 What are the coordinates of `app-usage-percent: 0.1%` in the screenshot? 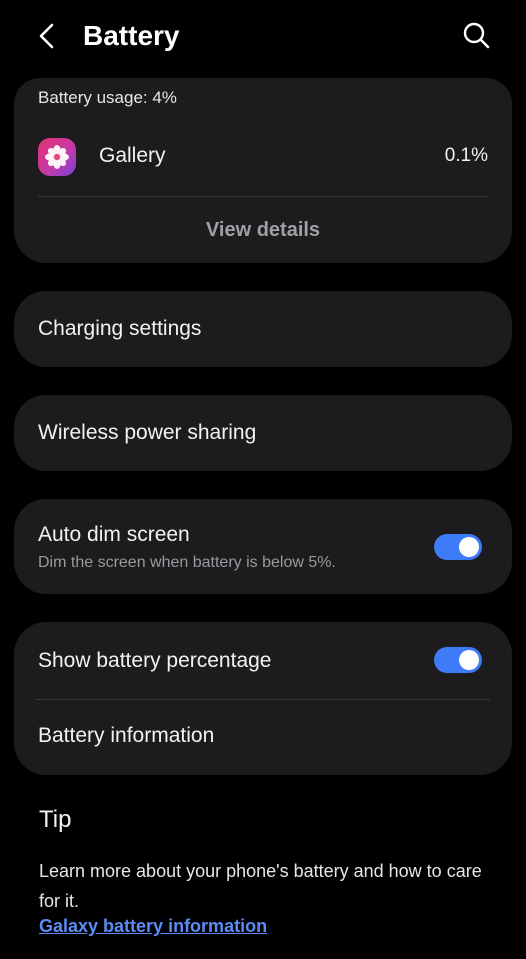 It's located at (466, 155).